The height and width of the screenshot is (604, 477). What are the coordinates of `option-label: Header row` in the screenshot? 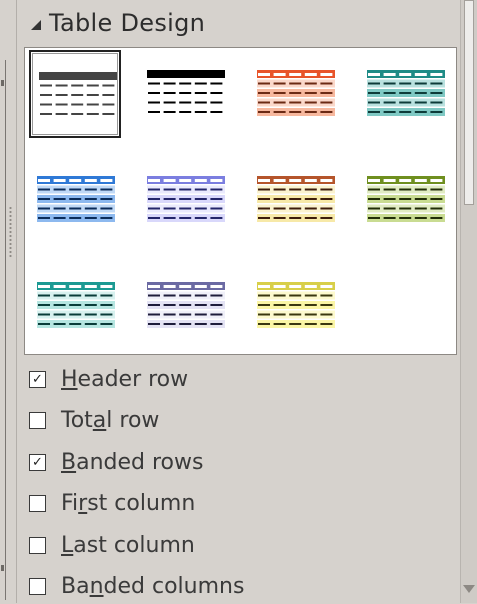 It's located at (124, 379).